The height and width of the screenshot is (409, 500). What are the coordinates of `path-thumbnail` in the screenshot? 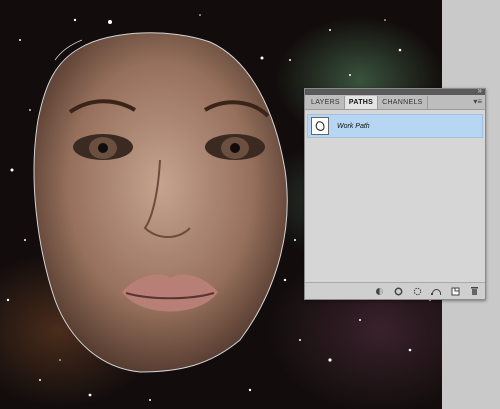 It's located at (320, 126).